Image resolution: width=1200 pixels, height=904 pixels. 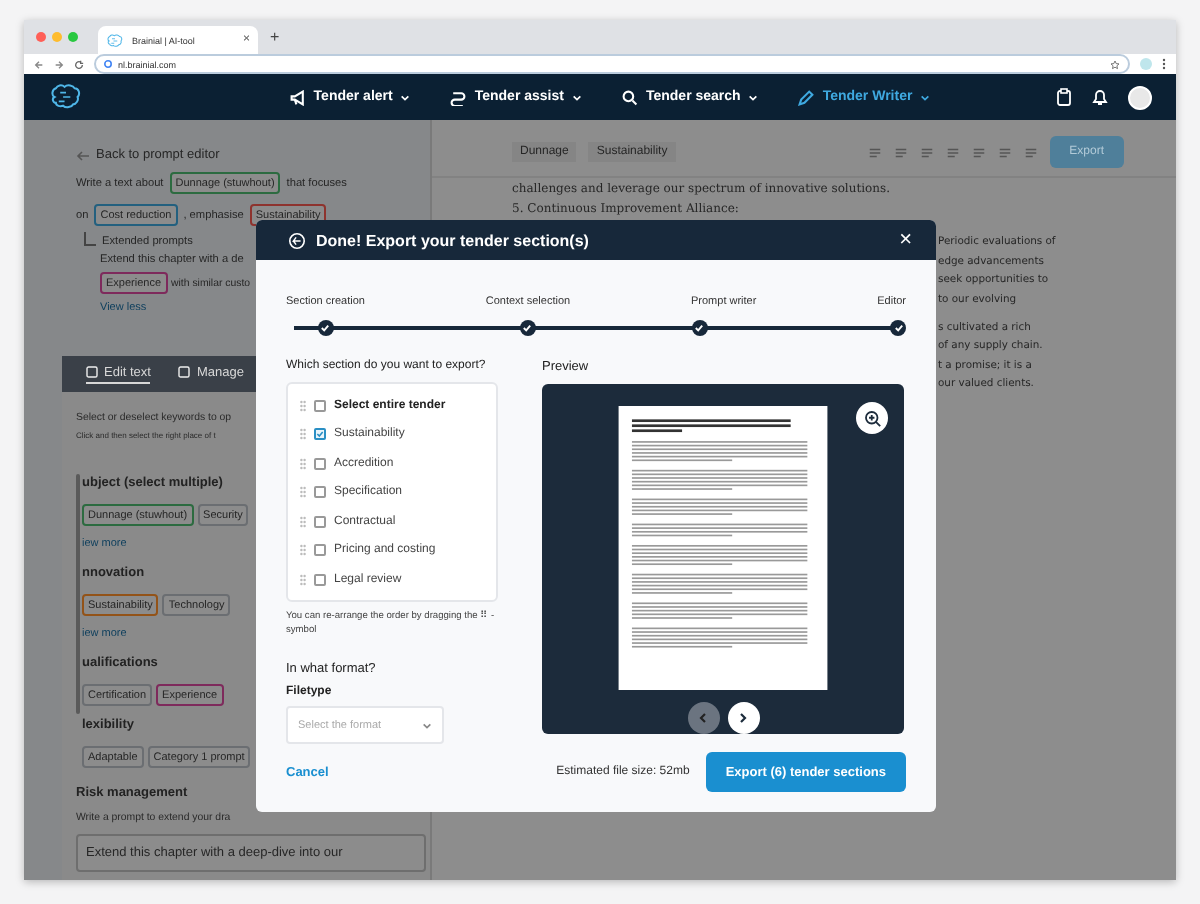 What do you see at coordinates (275, 37) in the screenshot?
I see `new-tab-button: +` at bounding box center [275, 37].